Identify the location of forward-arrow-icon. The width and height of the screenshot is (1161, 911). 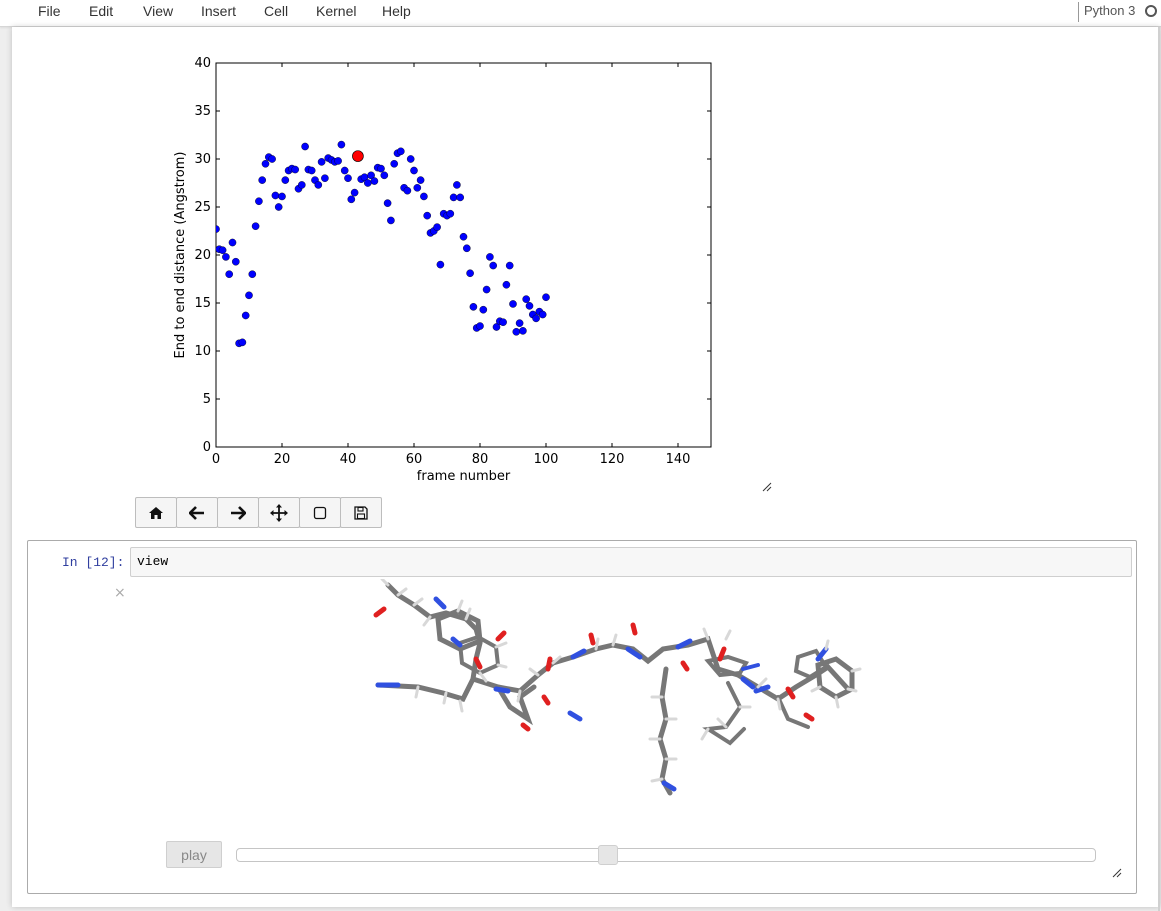
(238, 512).